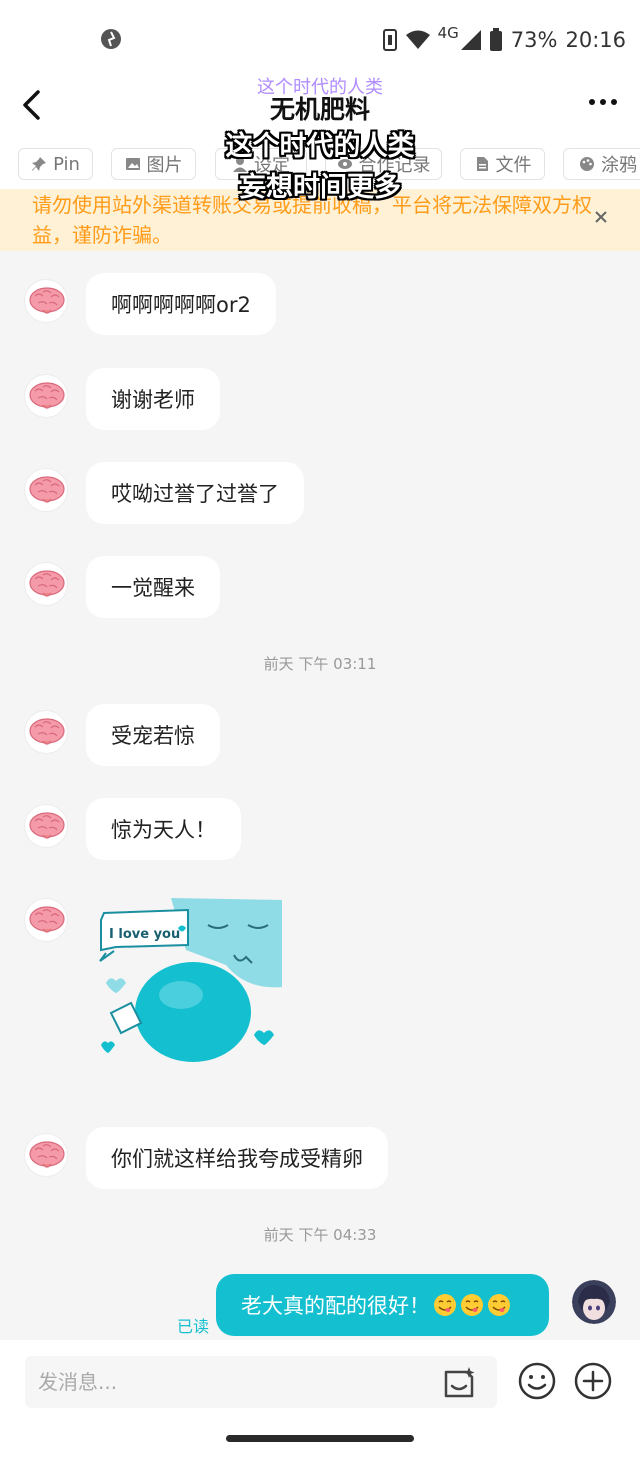 This screenshot has height=1458, width=640. I want to click on files-button: 文件, so click(502, 164).